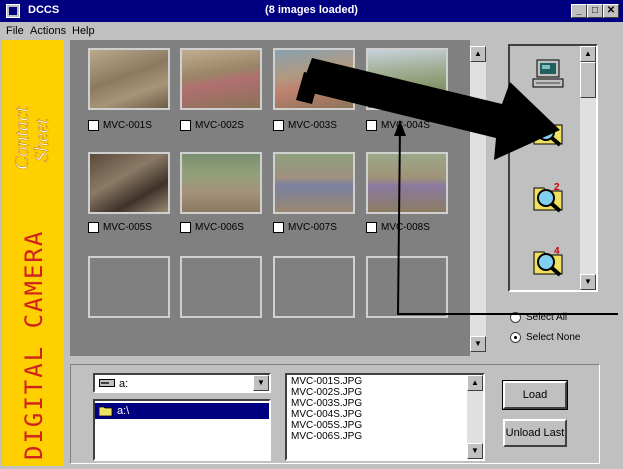  Describe the element at coordinates (430, 109) in the screenshot. I see `big-arrow-icon` at that location.